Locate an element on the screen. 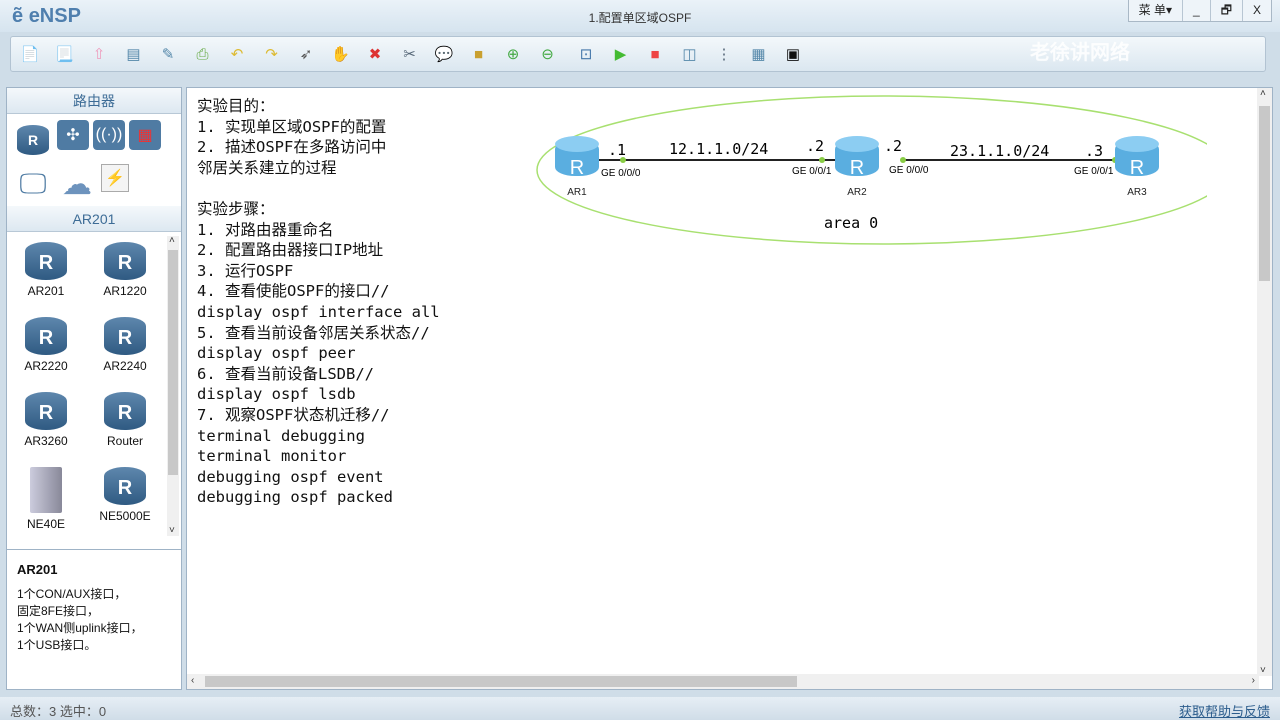  router-ar3: R AR3 is located at coordinates (1137, 167).